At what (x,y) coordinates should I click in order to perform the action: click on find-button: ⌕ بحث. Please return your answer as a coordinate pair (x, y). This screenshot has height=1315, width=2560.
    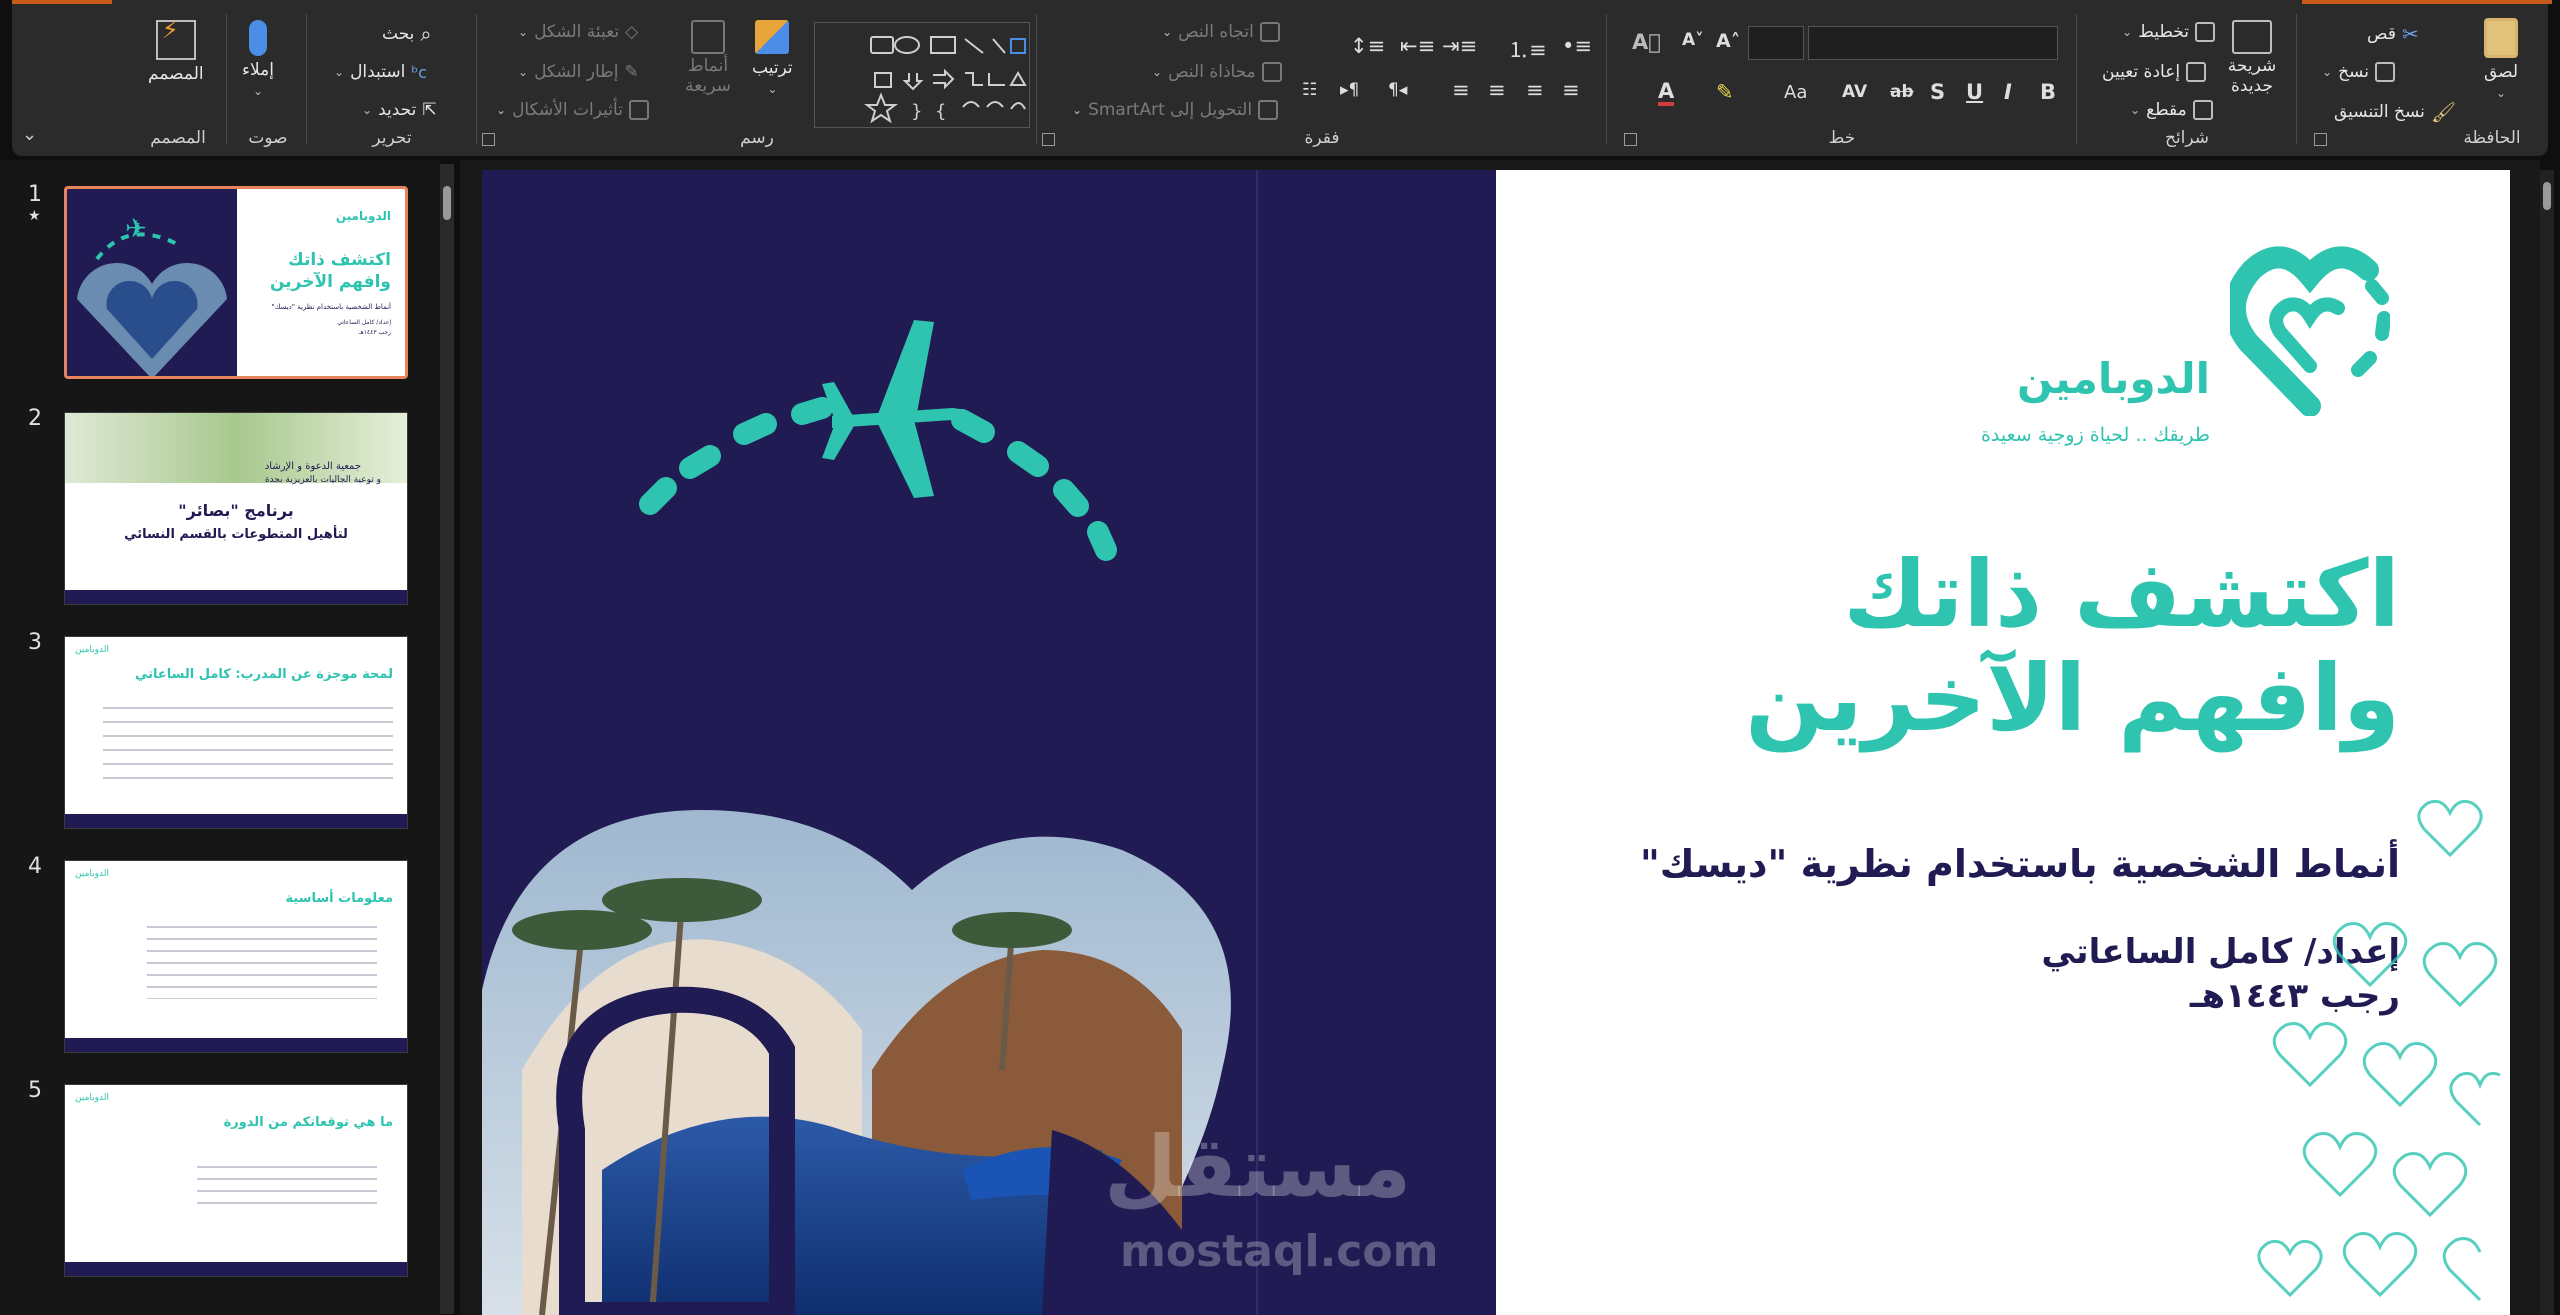
    Looking at the image, I should click on (407, 34).